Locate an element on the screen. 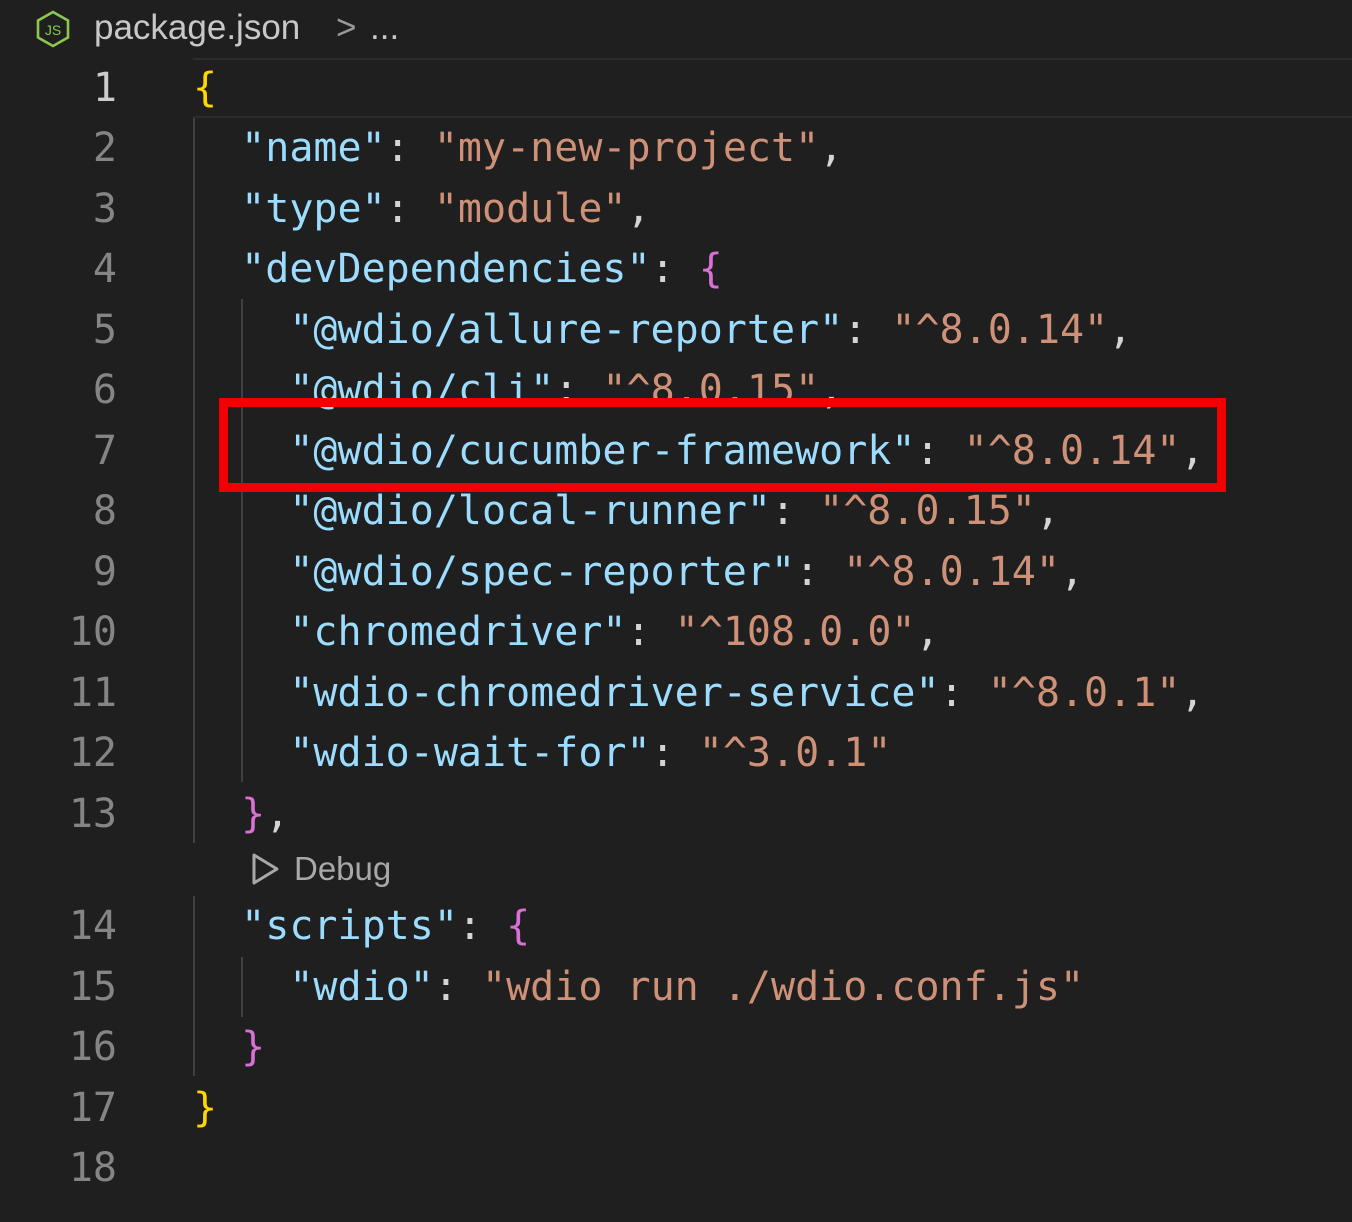 The image size is (1352, 1222). code-line: 7 "@wdio/cucumber-framework": "^8.0.14", is located at coordinates (676, 451).